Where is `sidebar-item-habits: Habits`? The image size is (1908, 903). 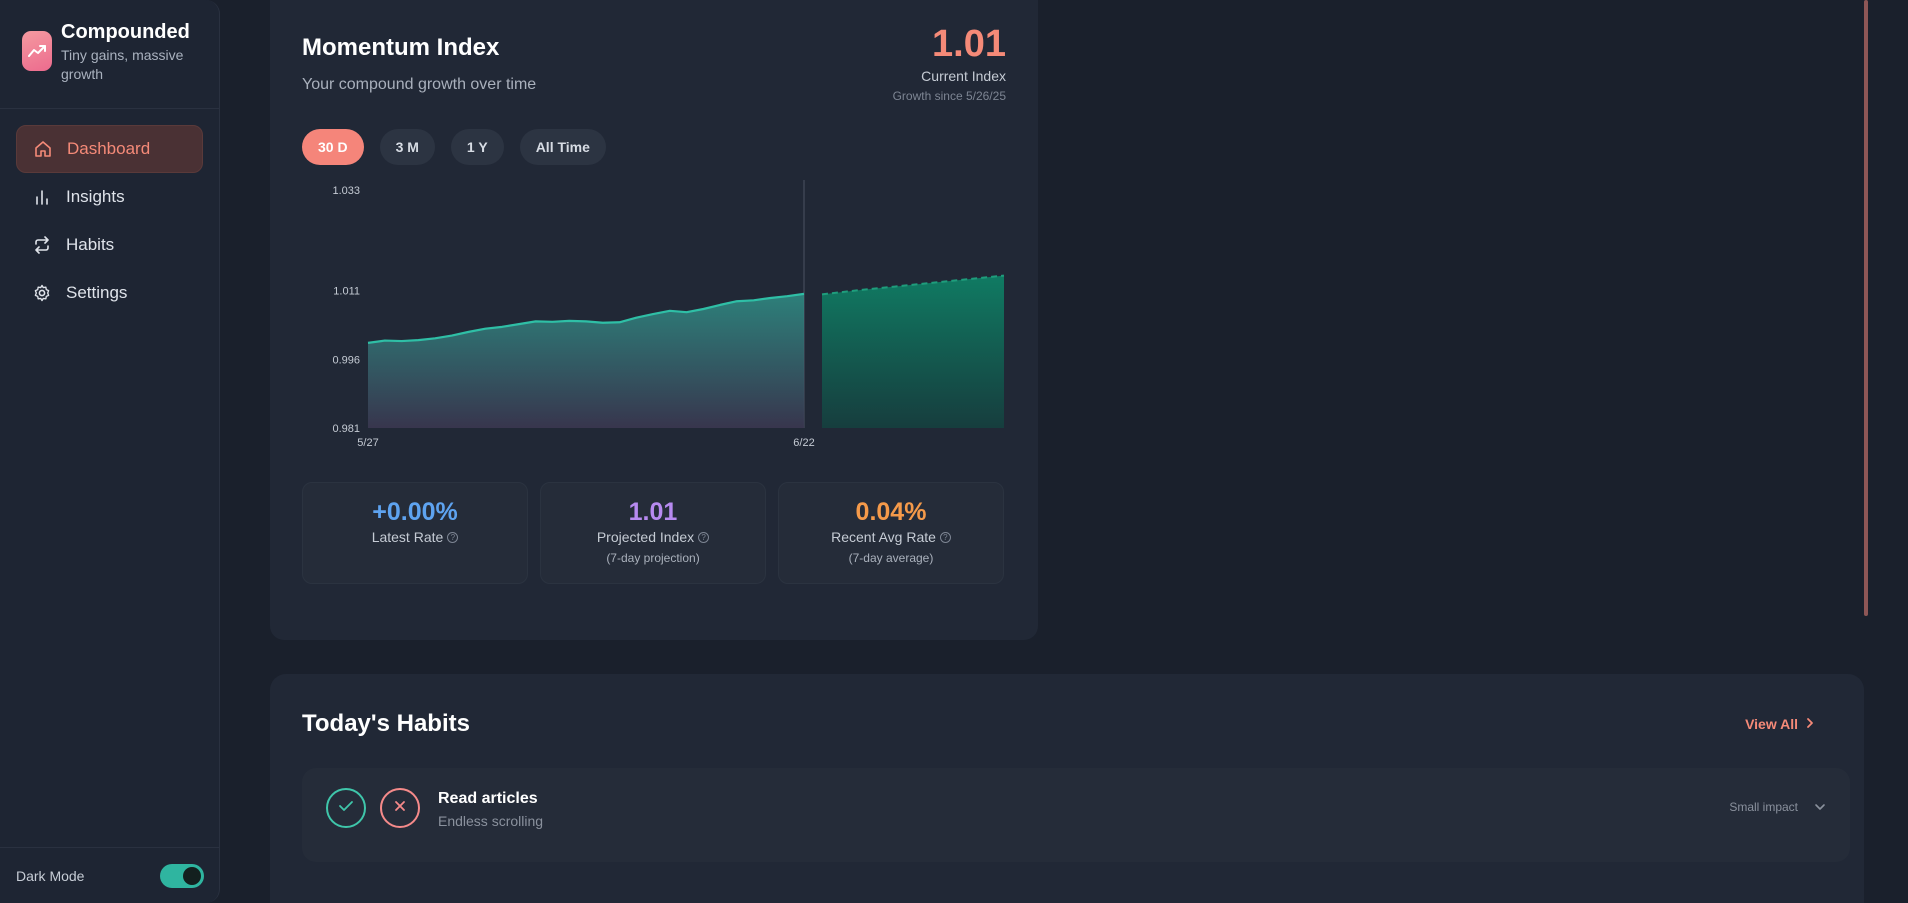
sidebar-item-habits: Habits is located at coordinates (109, 245).